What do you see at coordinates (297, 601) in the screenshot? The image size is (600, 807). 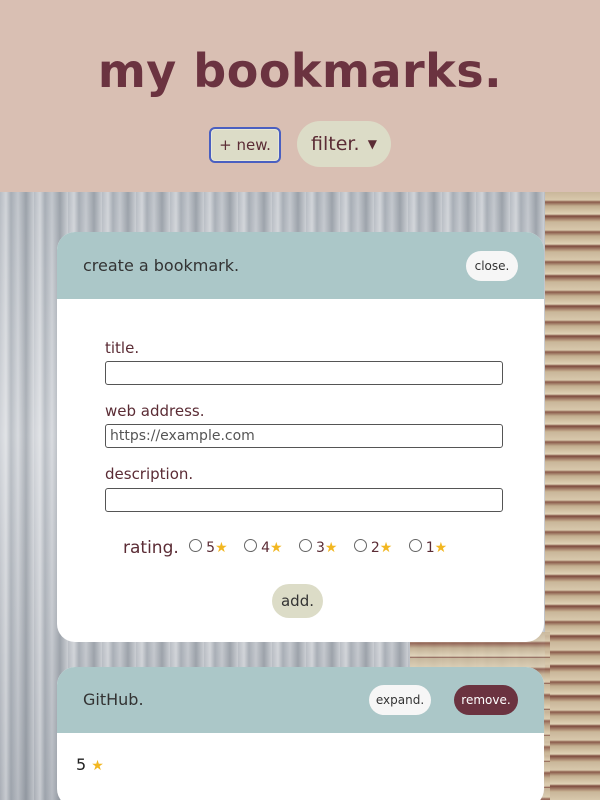 I see `add-button: add.` at bounding box center [297, 601].